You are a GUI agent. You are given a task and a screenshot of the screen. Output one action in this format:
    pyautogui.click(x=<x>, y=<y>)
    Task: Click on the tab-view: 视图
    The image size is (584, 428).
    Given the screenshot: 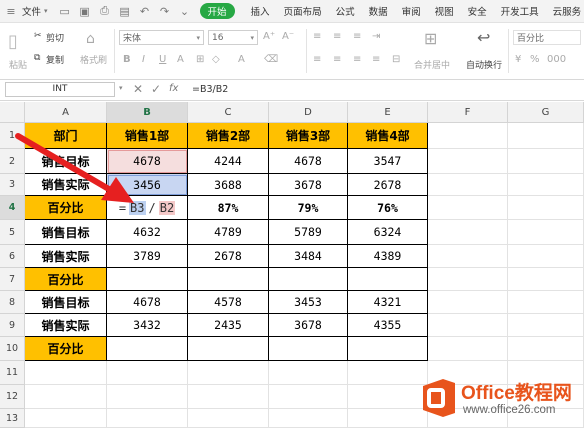 What is the action you would take?
    pyautogui.click(x=444, y=11)
    